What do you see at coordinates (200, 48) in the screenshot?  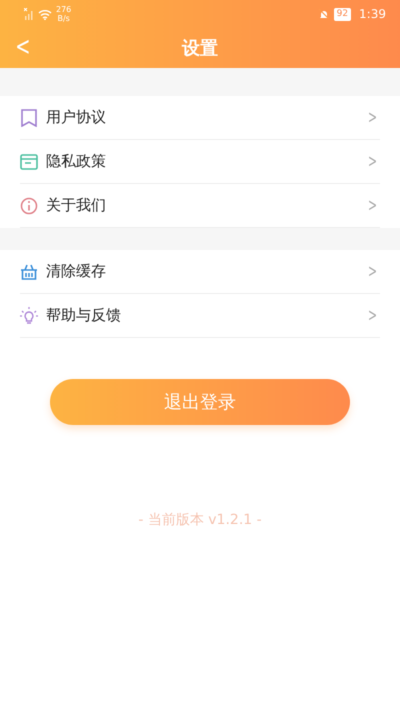 I see `page-title: 设置` at bounding box center [200, 48].